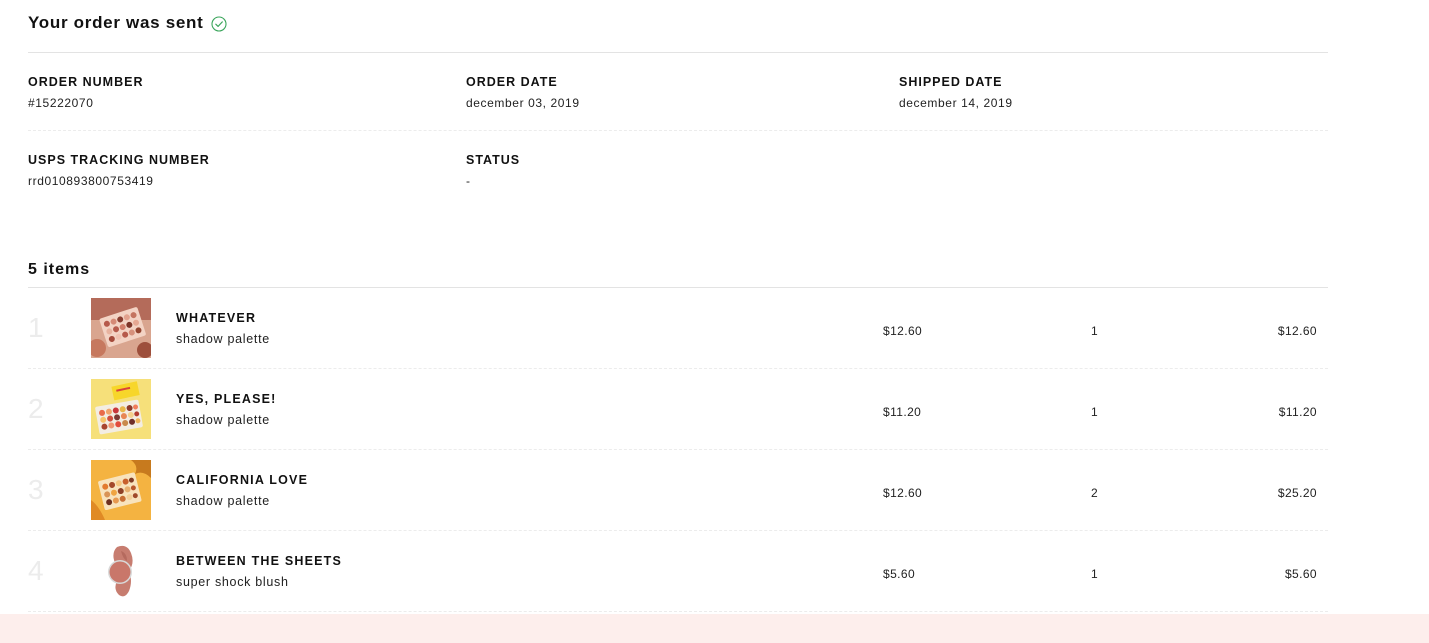 The image size is (1429, 643). Describe the element at coordinates (119, 170) in the screenshot. I see `tracking-number-cell: USPS TRACKING NUMBER rrd010893800753419` at that location.